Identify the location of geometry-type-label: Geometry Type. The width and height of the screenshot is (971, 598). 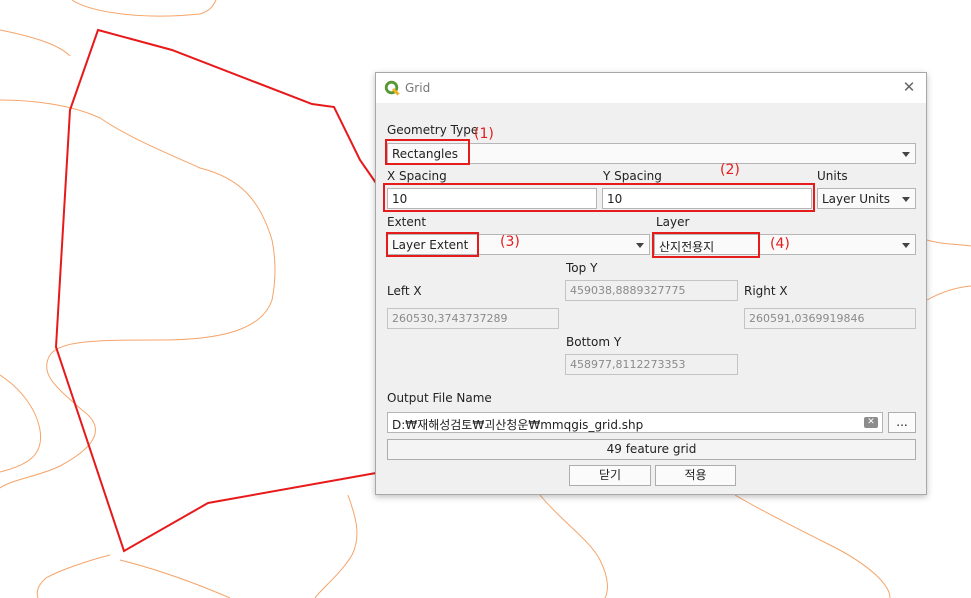
(433, 130).